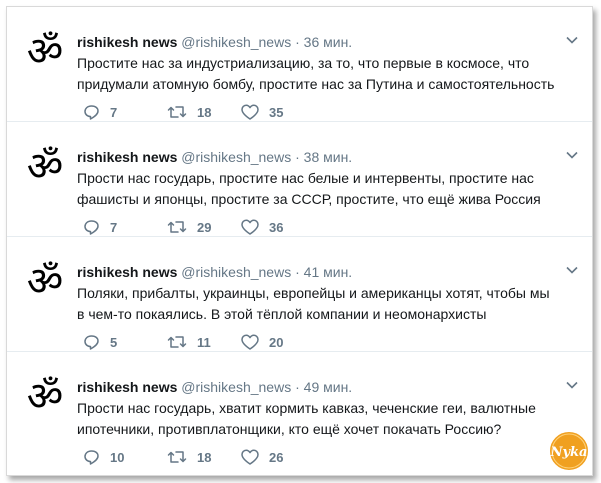  Describe the element at coordinates (262, 457) in the screenshot. I see `like-button: 26` at that location.